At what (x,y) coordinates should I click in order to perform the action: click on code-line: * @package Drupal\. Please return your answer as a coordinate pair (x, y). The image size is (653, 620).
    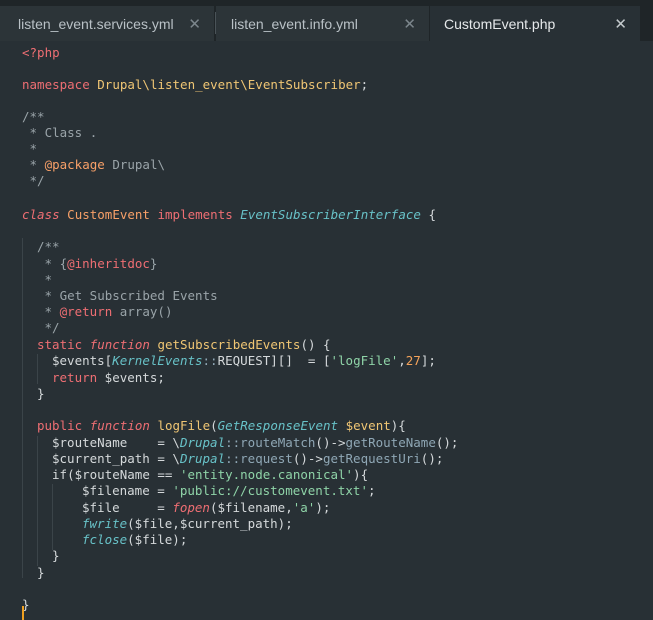
    Looking at the image, I should click on (94, 164).